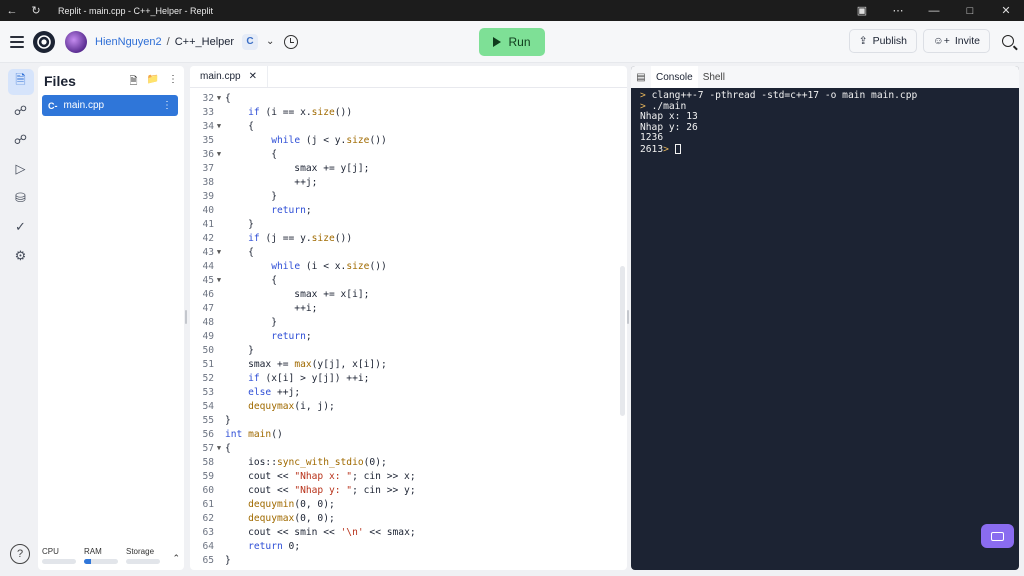 This screenshot has width=1024, height=576. Describe the element at coordinates (408, 448) in the screenshot. I see `code-line: 57 ▼{` at that location.